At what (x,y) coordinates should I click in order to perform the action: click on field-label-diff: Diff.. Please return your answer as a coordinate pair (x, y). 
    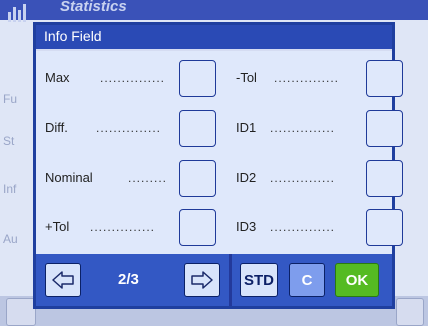
    Looking at the image, I should click on (56, 127).